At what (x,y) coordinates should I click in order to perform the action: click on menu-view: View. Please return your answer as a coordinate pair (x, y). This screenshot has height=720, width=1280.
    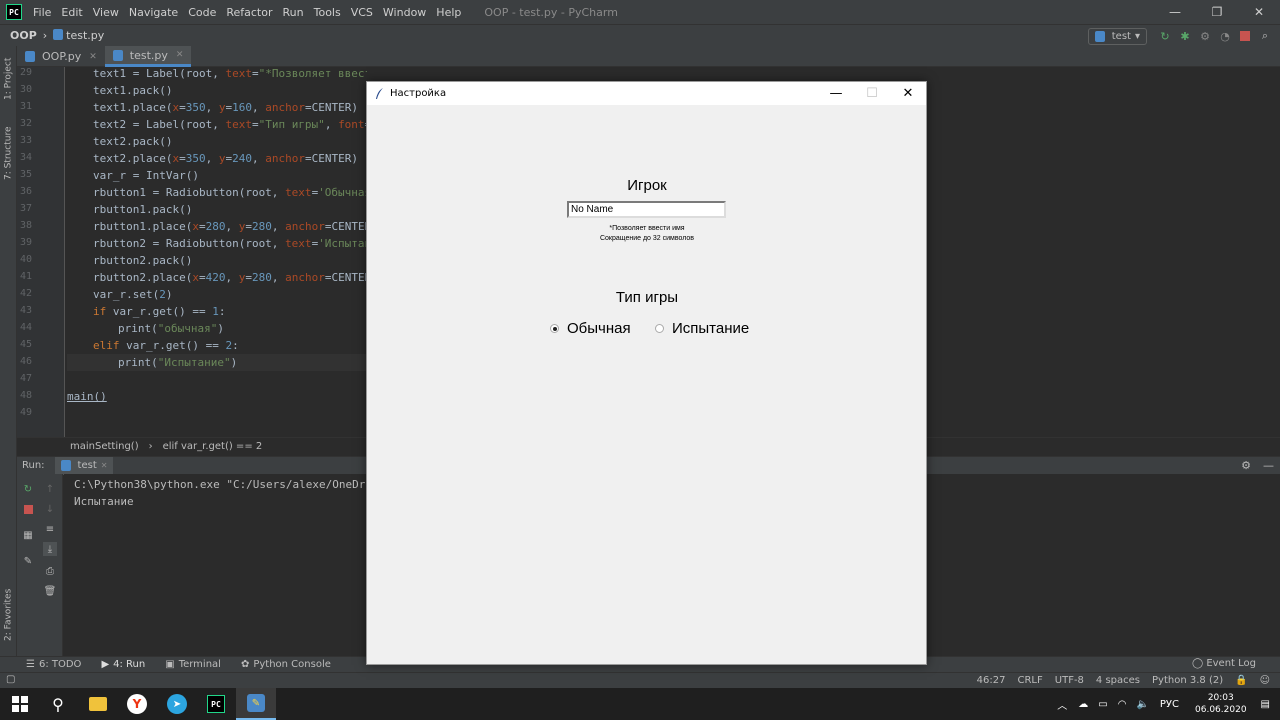
    Looking at the image, I should click on (106, 12).